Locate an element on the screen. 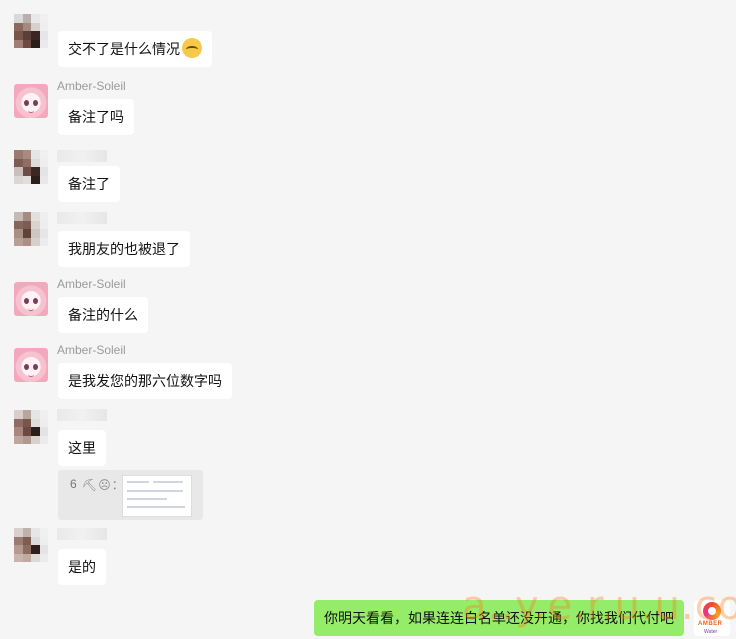  quoted-message: 6 ⛏☹： is located at coordinates (130, 495).